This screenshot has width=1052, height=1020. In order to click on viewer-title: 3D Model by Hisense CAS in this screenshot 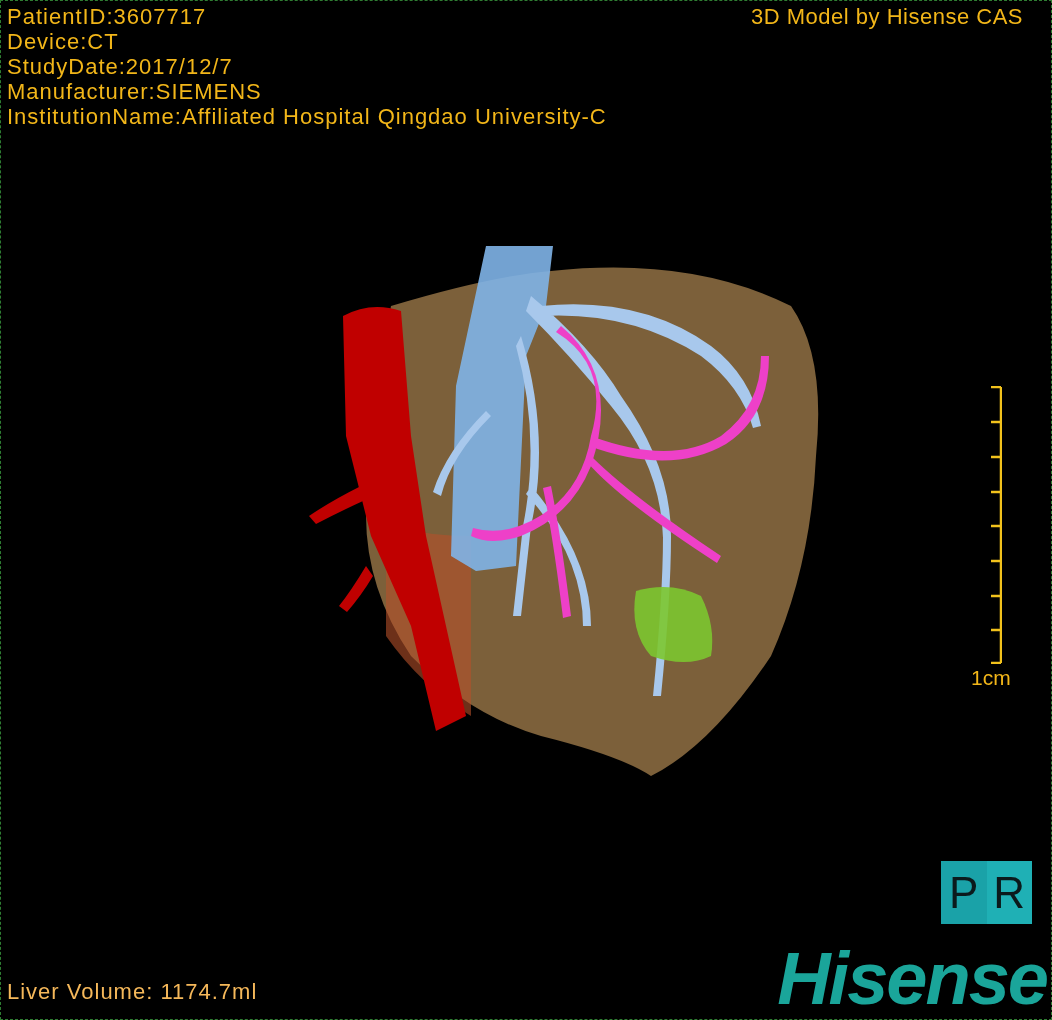, I will do `click(887, 16)`.